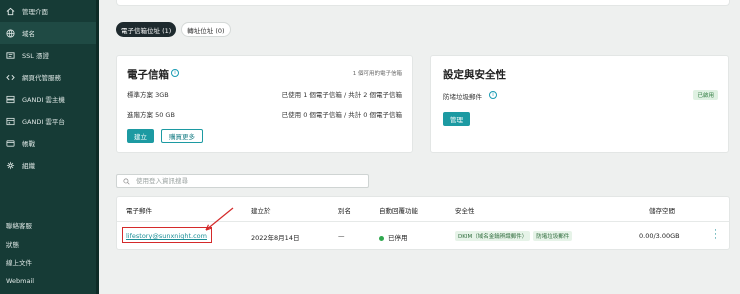 This screenshot has height=294, width=740. Describe the element at coordinates (264, 114) in the screenshot. I see `plan-row-premium: 進階方案 50 GB 已使用 0 個電子信箱 / 共計 0 個電子信箱` at that location.